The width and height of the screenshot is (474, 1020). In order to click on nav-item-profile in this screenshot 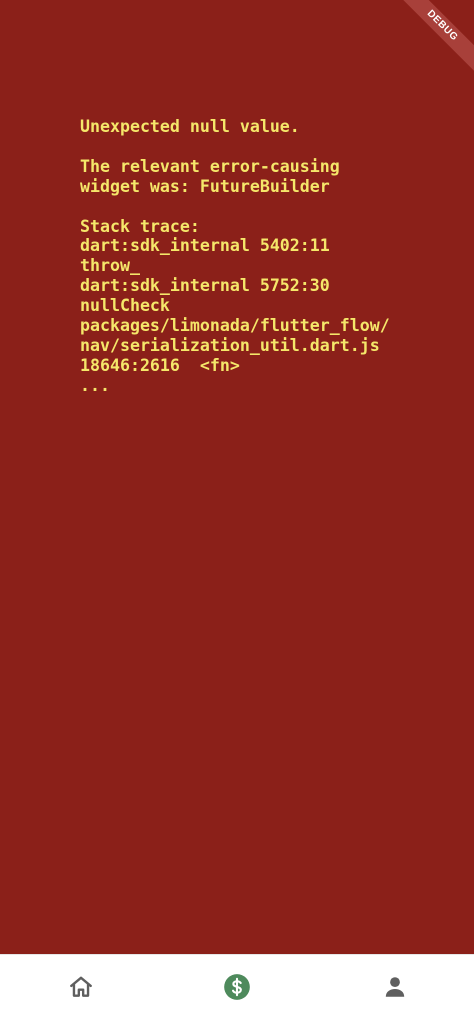, I will do `click(395, 987)`.